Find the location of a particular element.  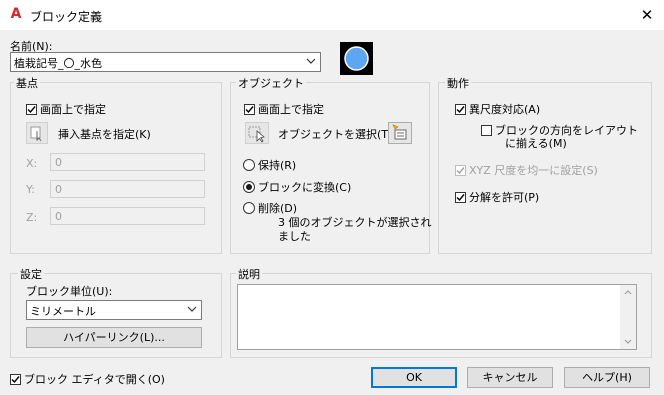

match-orientation-label-line1: ブロックの方向をレイアウト is located at coordinates (566, 130).